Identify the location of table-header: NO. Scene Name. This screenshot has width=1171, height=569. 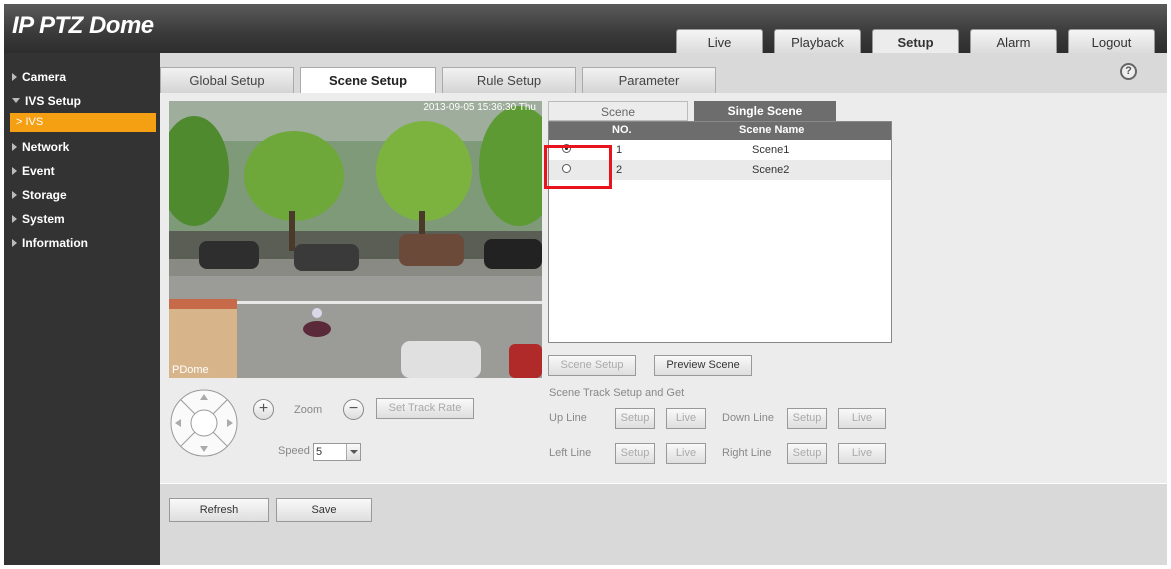
(720, 131).